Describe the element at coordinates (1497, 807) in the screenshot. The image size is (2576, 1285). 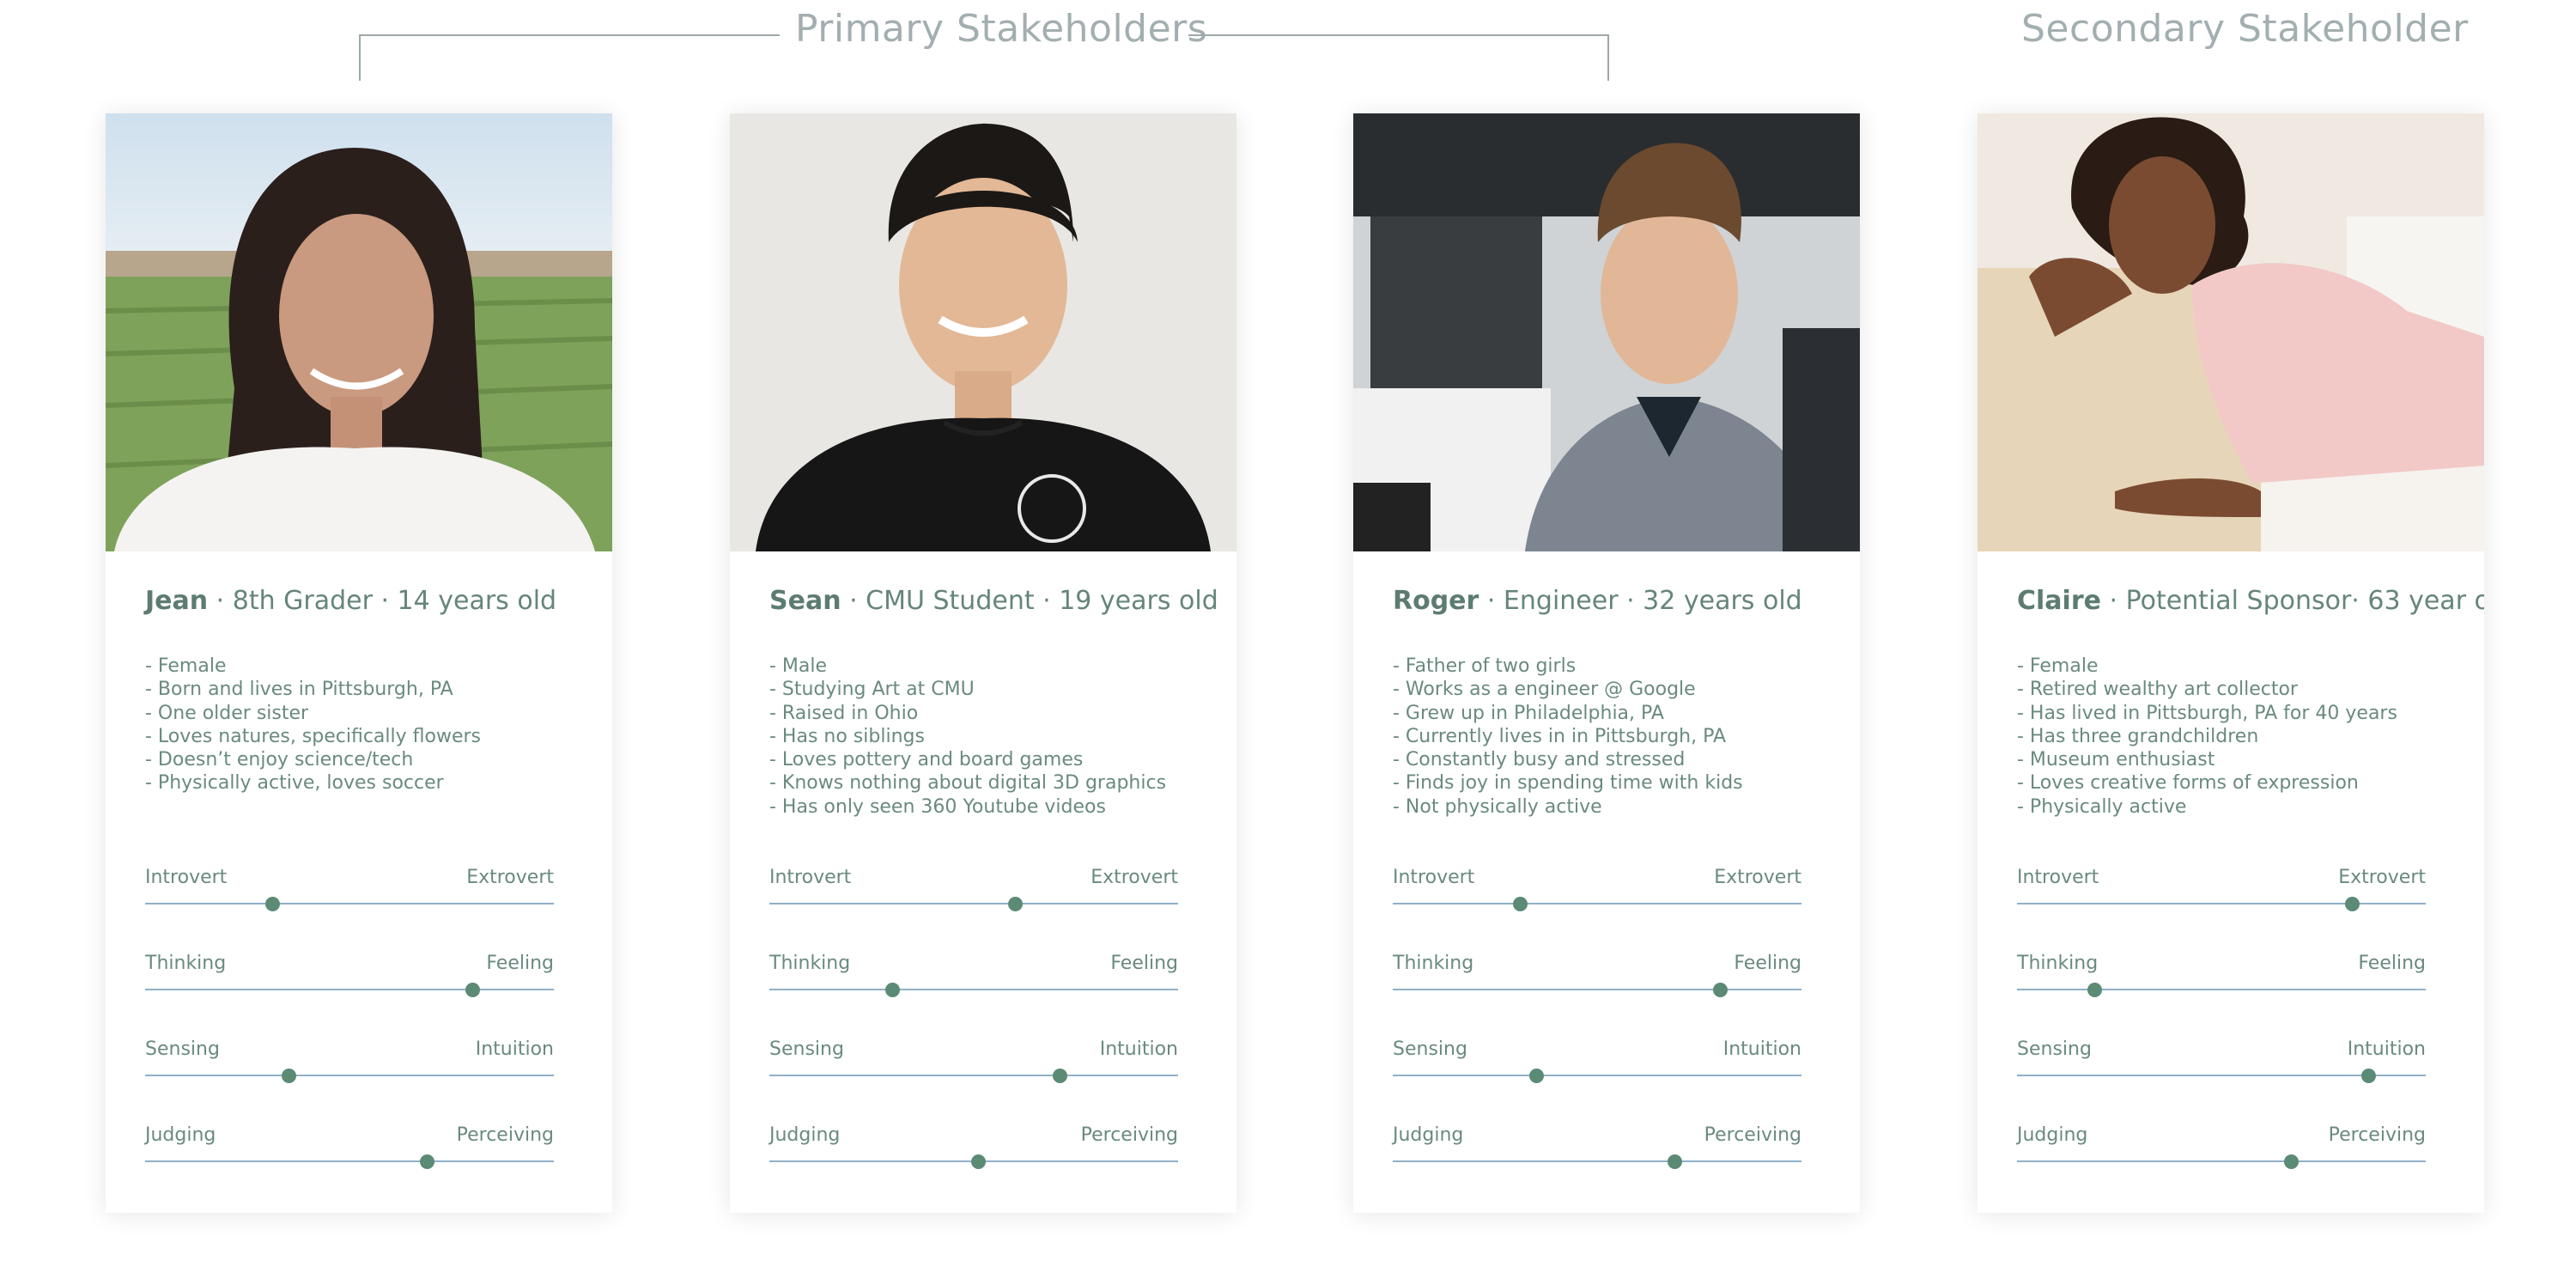
I see `trait-item: - Not physically active` at that location.